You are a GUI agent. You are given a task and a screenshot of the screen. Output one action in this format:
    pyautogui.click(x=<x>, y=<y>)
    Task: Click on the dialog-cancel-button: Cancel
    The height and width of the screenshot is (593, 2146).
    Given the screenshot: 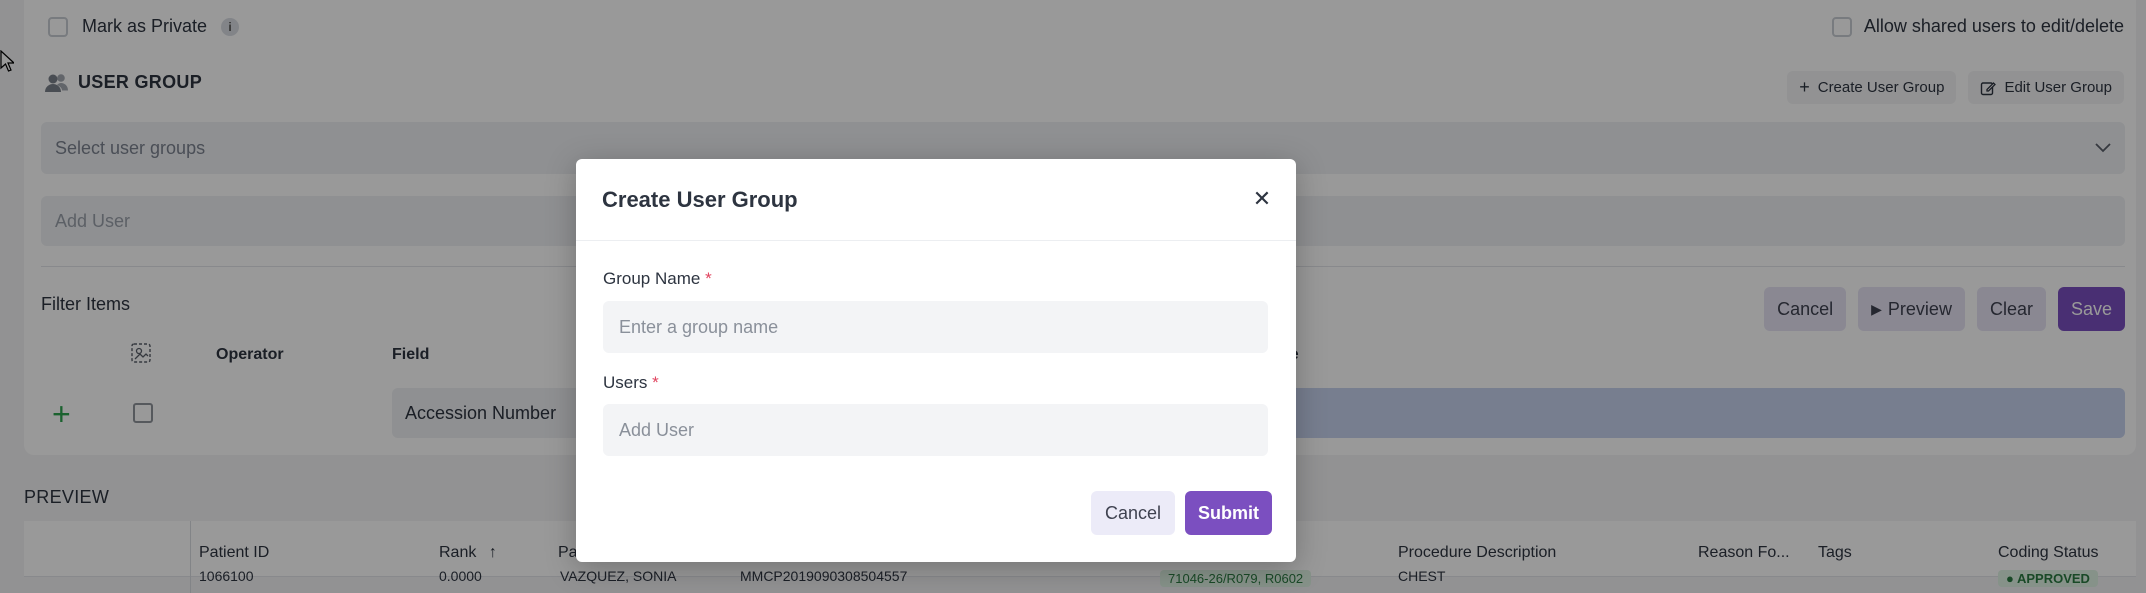 What is the action you would take?
    pyautogui.click(x=1133, y=513)
    